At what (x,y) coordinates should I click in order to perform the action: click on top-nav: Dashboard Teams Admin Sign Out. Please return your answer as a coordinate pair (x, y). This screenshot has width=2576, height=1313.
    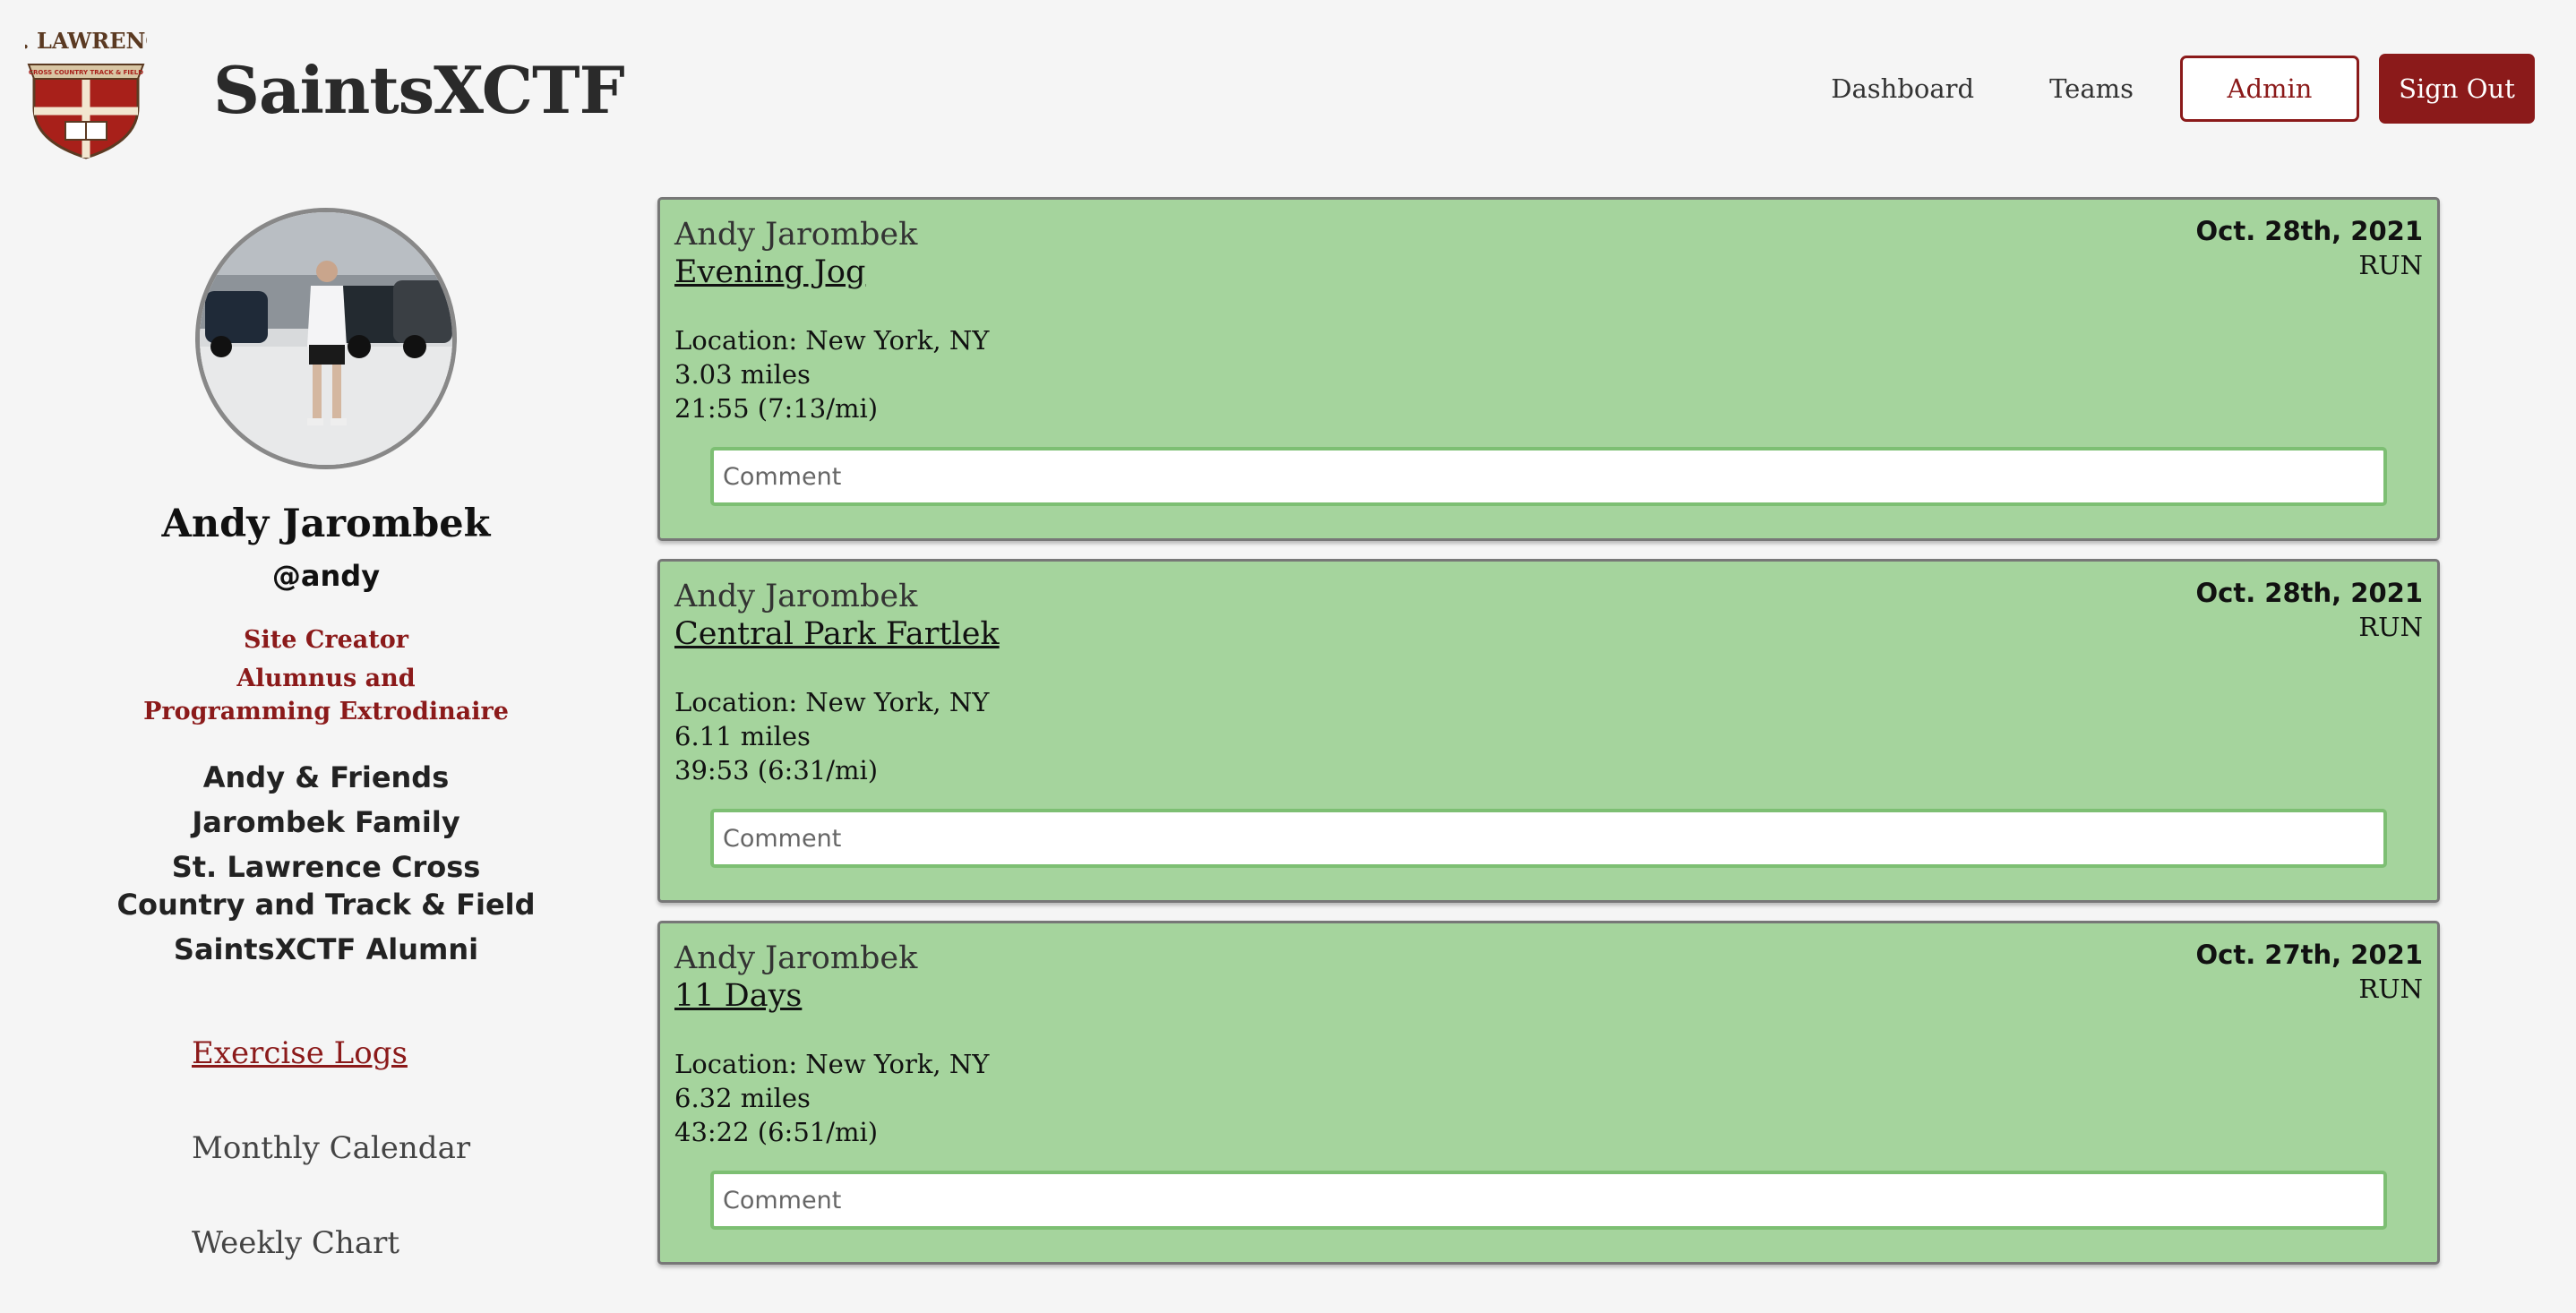
    Looking at the image, I should click on (2164, 89).